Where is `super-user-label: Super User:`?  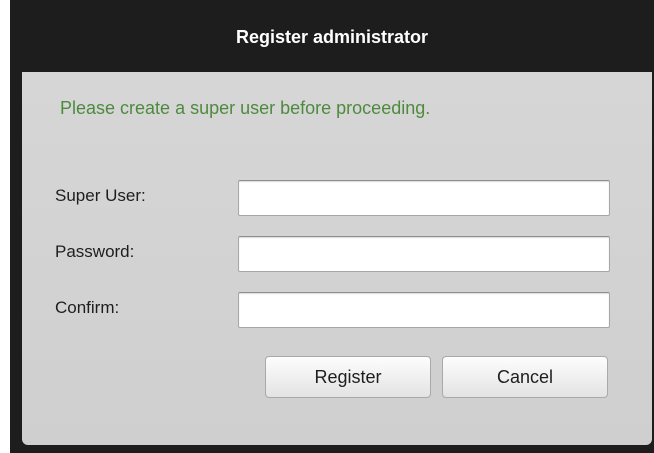
super-user-label: Super User: is located at coordinates (100, 195).